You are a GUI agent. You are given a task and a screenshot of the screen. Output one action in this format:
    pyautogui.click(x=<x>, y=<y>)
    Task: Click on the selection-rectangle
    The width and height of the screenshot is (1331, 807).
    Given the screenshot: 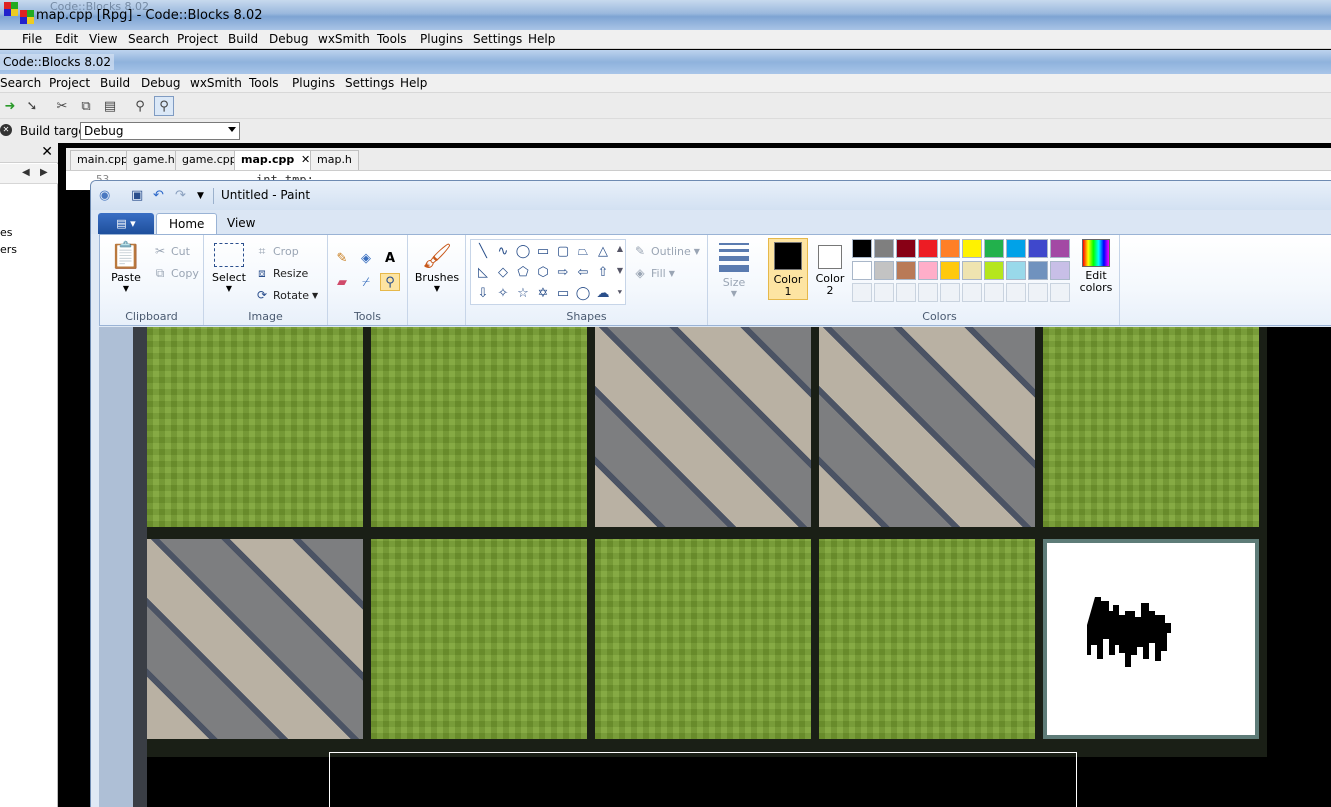 What is the action you would take?
    pyautogui.click(x=703, y=779)
    